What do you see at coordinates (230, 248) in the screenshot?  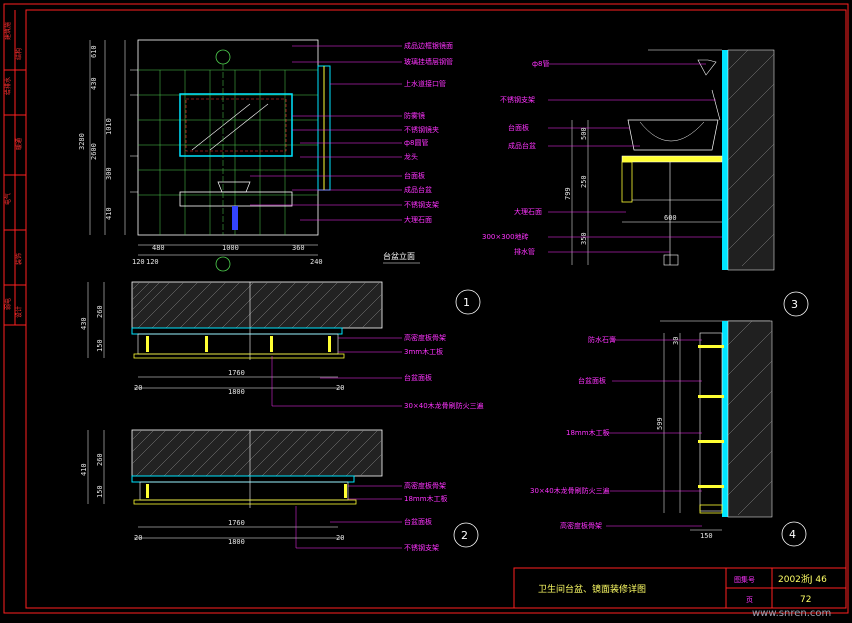 I see `dim-text: 1000` at bounding box center [230, 248].